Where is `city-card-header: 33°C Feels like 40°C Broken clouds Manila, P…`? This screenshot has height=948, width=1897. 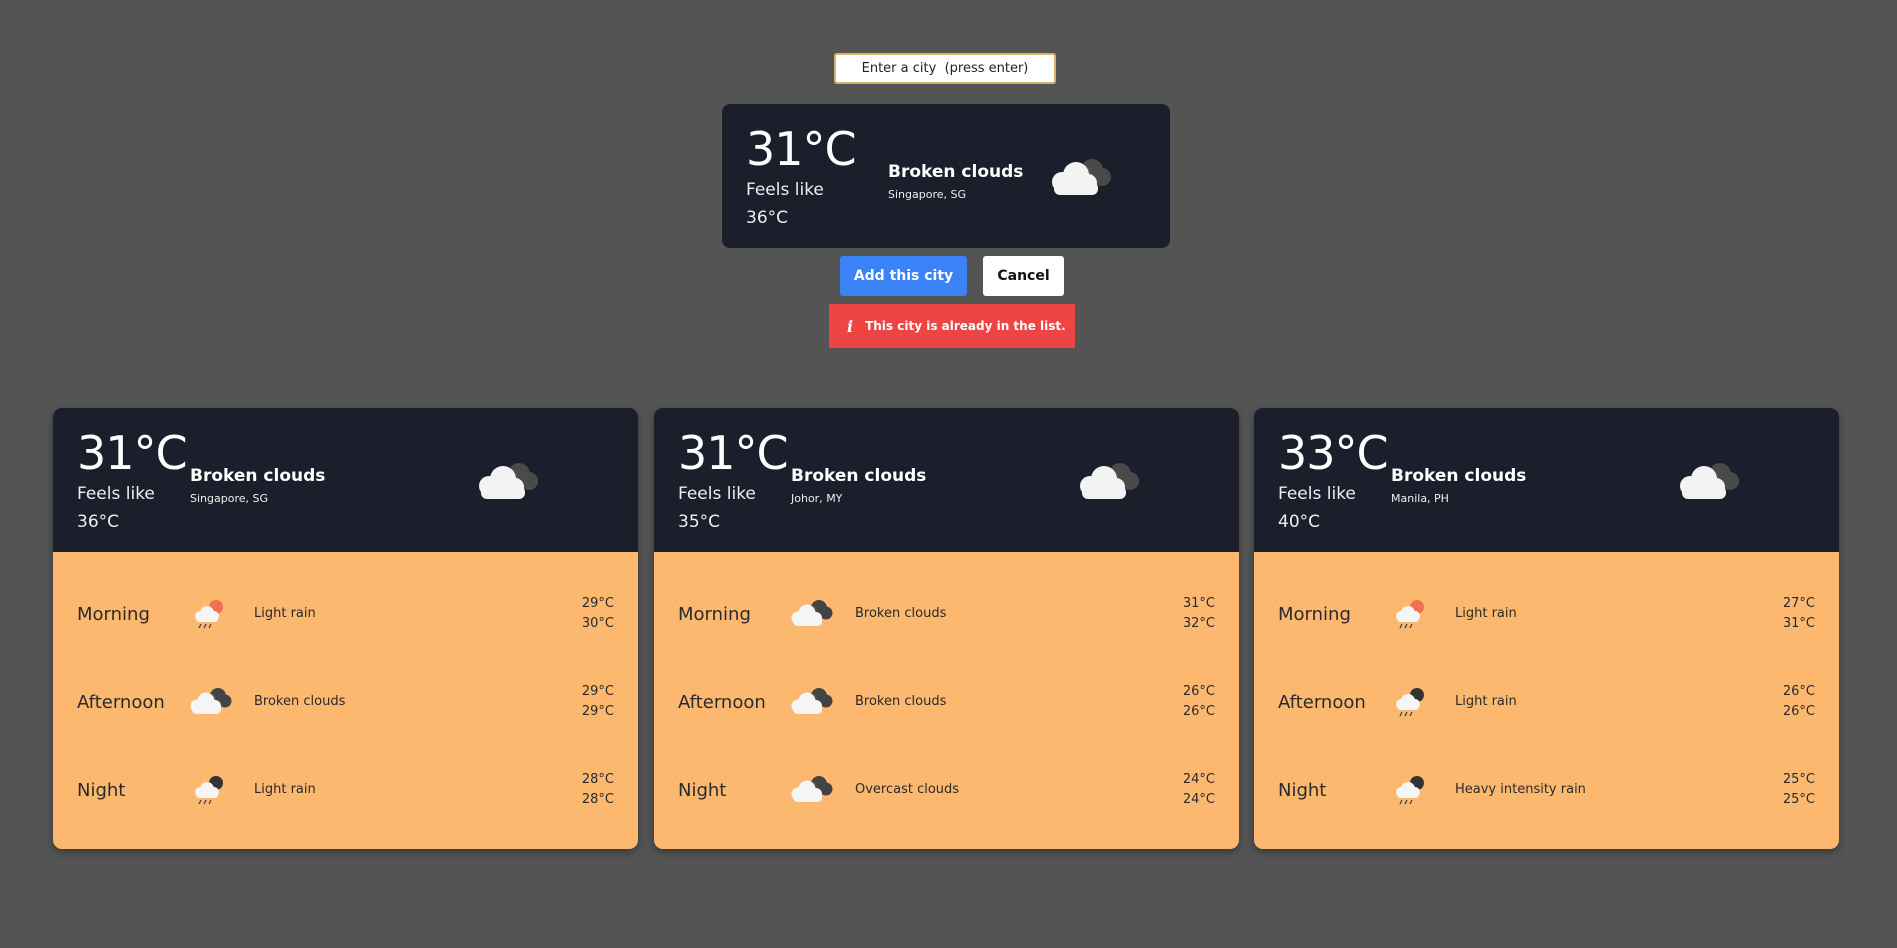
city-card-header: 33°C Feels like 40°C Broken clouds Manila, P… is located at coordinates (1546, 480).